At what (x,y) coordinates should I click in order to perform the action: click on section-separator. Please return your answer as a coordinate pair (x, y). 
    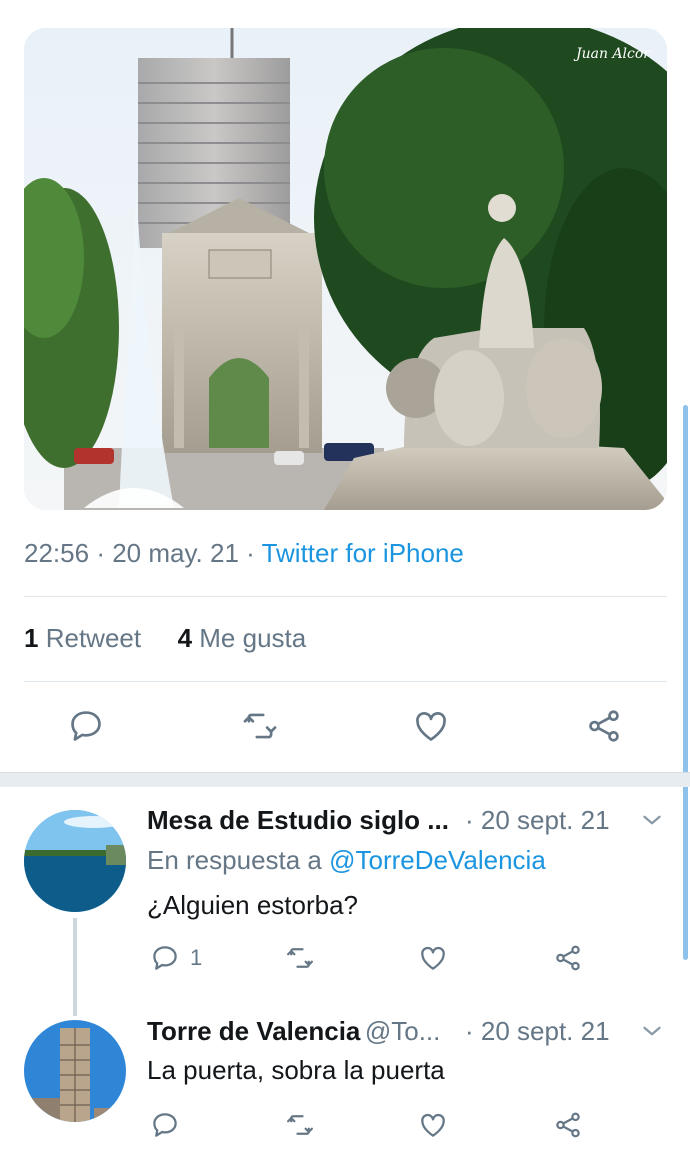
    Looking at the image, I should click on (345, 779).